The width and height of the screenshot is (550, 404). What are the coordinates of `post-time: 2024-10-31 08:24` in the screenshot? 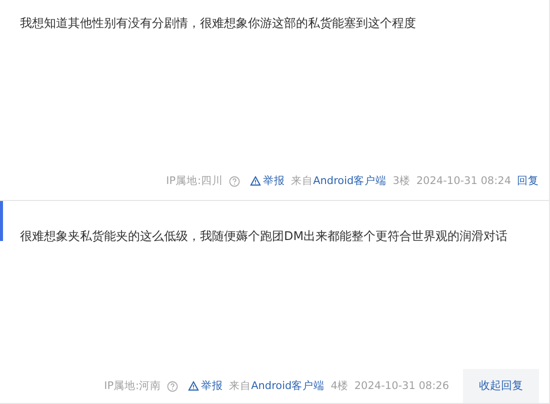 It's located at (463, 181).